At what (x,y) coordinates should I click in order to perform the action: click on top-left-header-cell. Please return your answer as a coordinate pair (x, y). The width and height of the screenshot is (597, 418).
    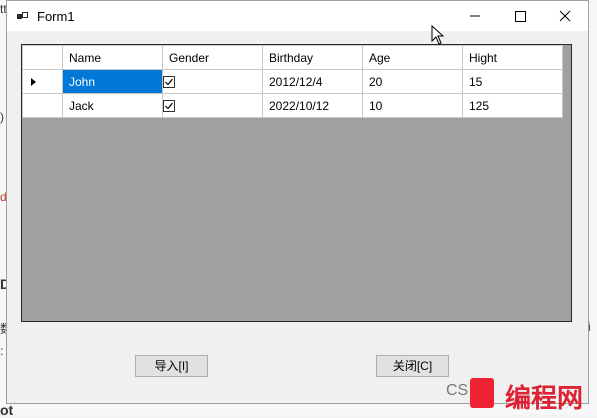
    Looking at the image, I should click on (42, 57).